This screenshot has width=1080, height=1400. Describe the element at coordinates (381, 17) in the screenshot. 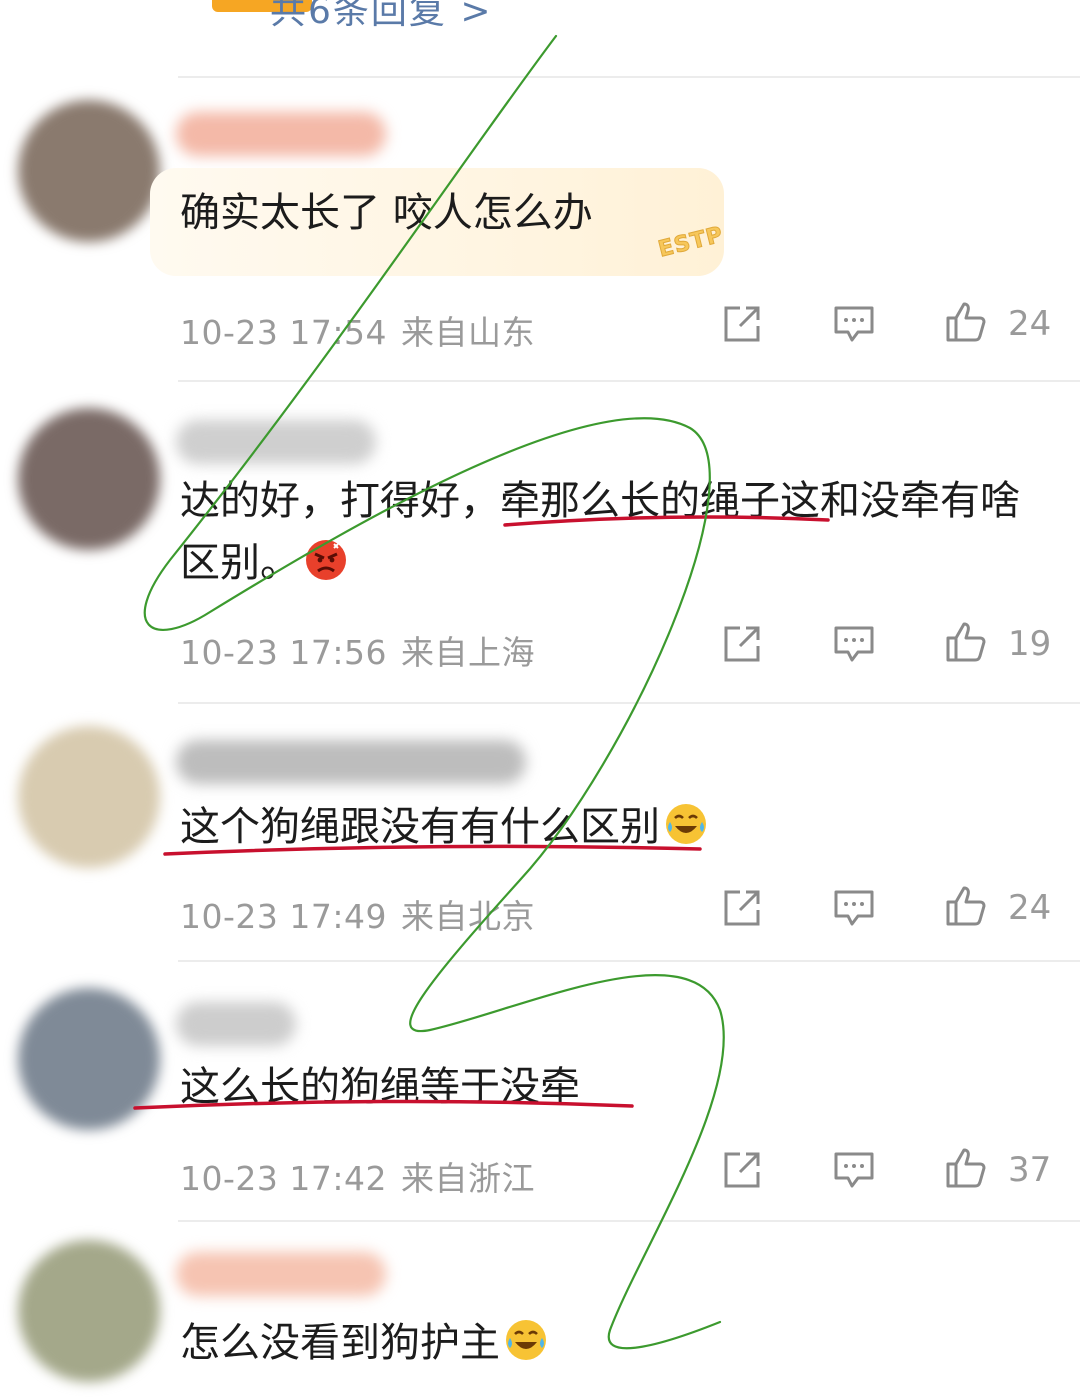

I see `view-replies-link: 共6条回复 >` at that location.